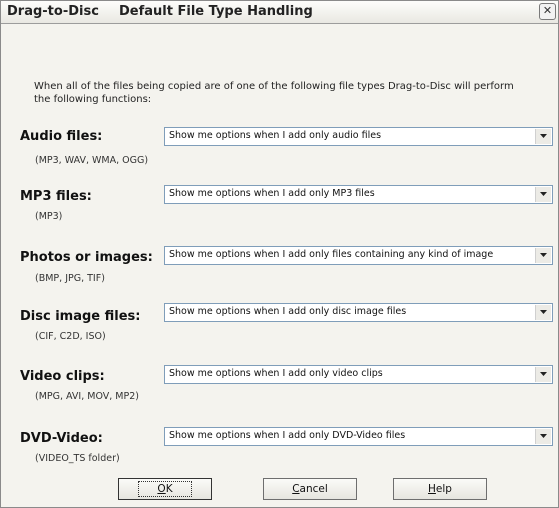 Image resolution: width=559 pixels, height=508 pixels. What do you see at coordinates (56, 196) in the screenshot?
I see `label-mp3-files: MP3 files:` at bounding box center [56, 196].